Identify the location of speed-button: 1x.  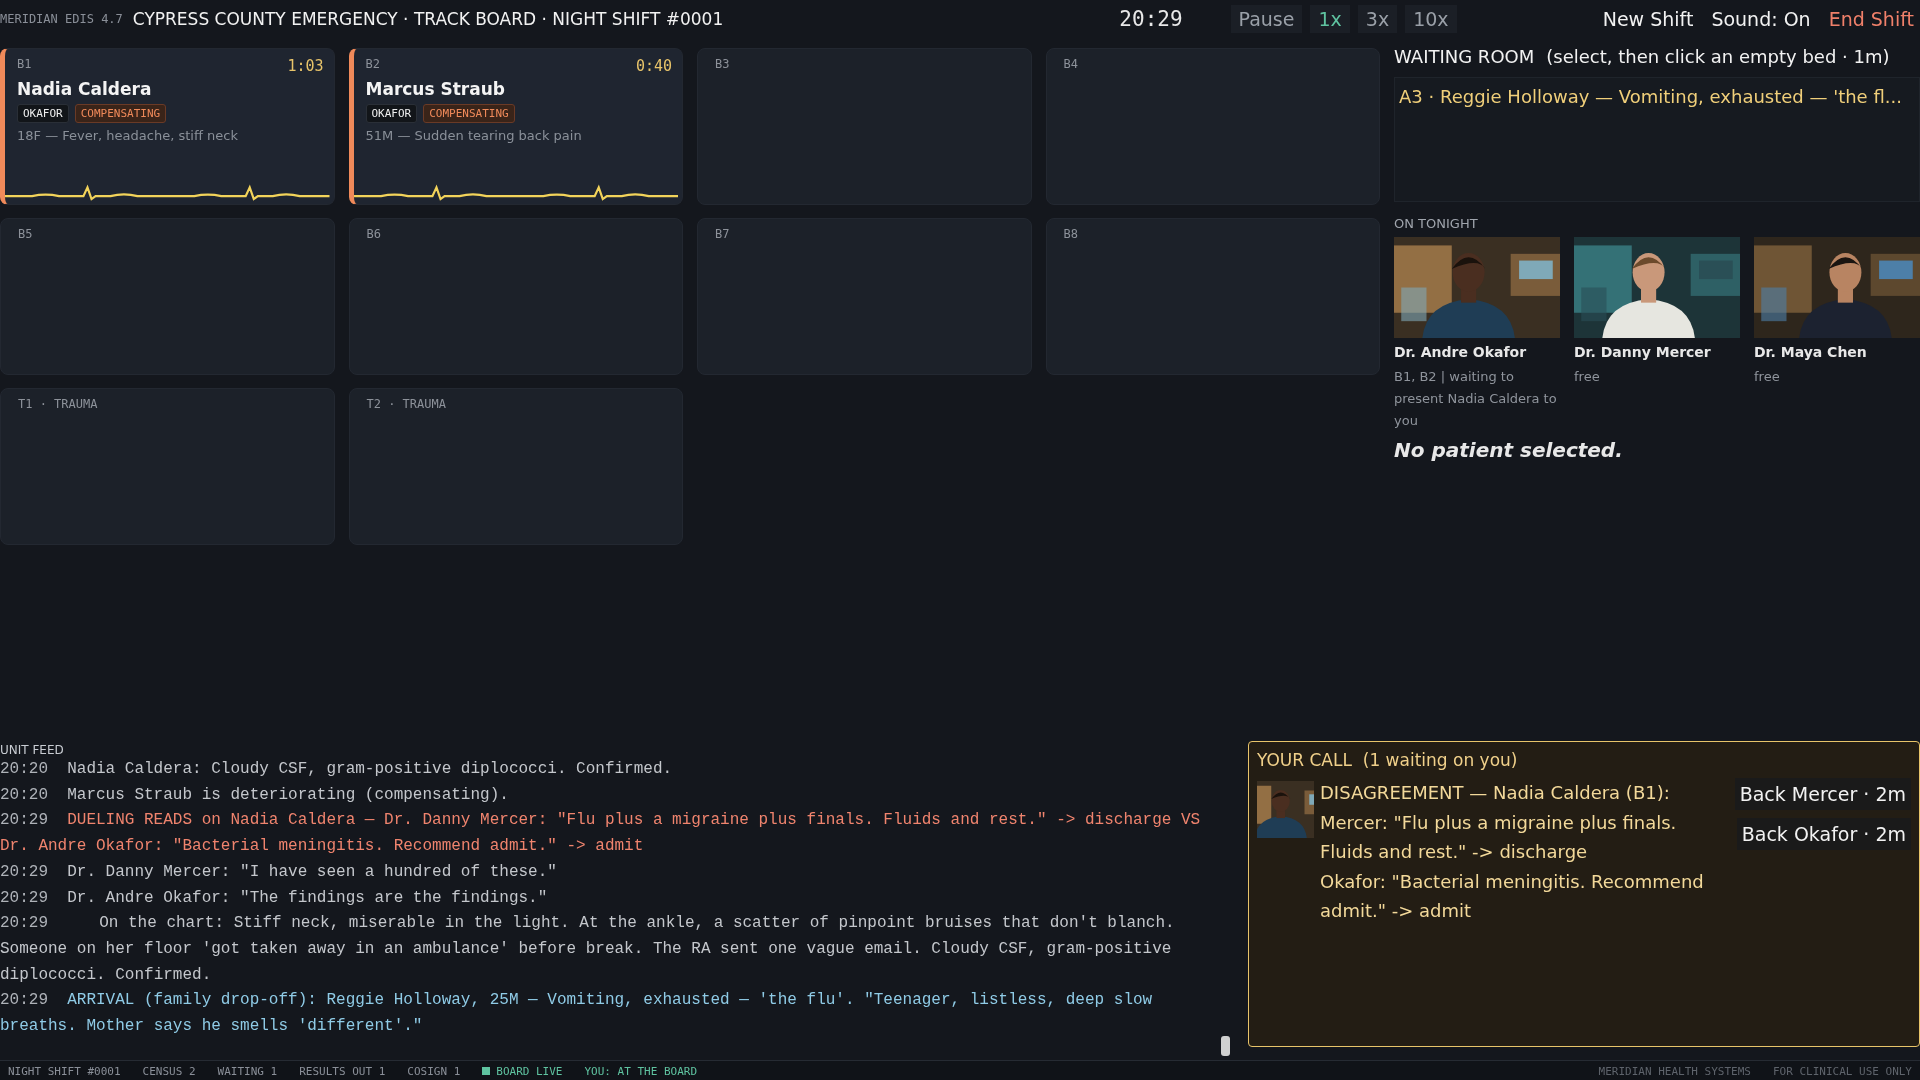
(1330, 19).